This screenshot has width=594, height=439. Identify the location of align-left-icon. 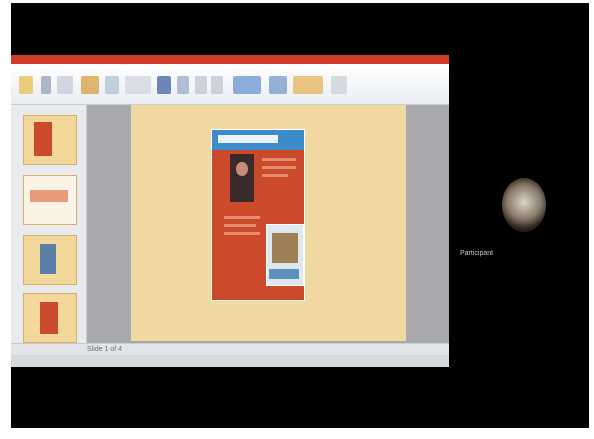
(201, 85).